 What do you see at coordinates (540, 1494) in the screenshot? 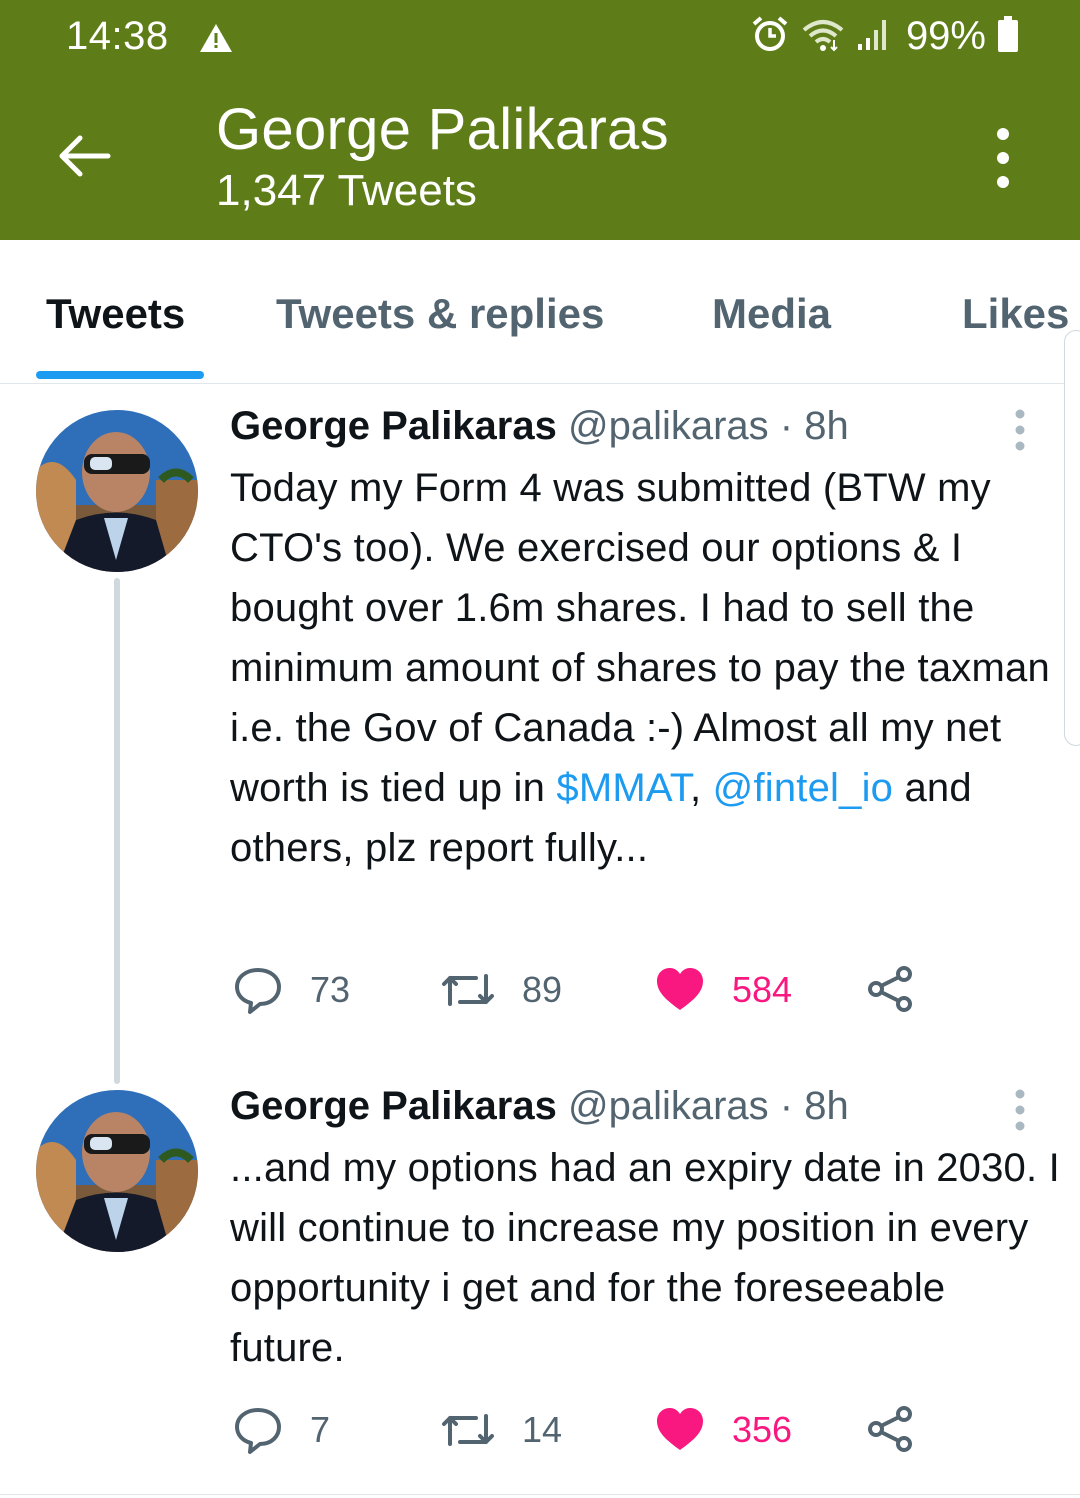
I see `divider` at bounding box center [540, 1494].